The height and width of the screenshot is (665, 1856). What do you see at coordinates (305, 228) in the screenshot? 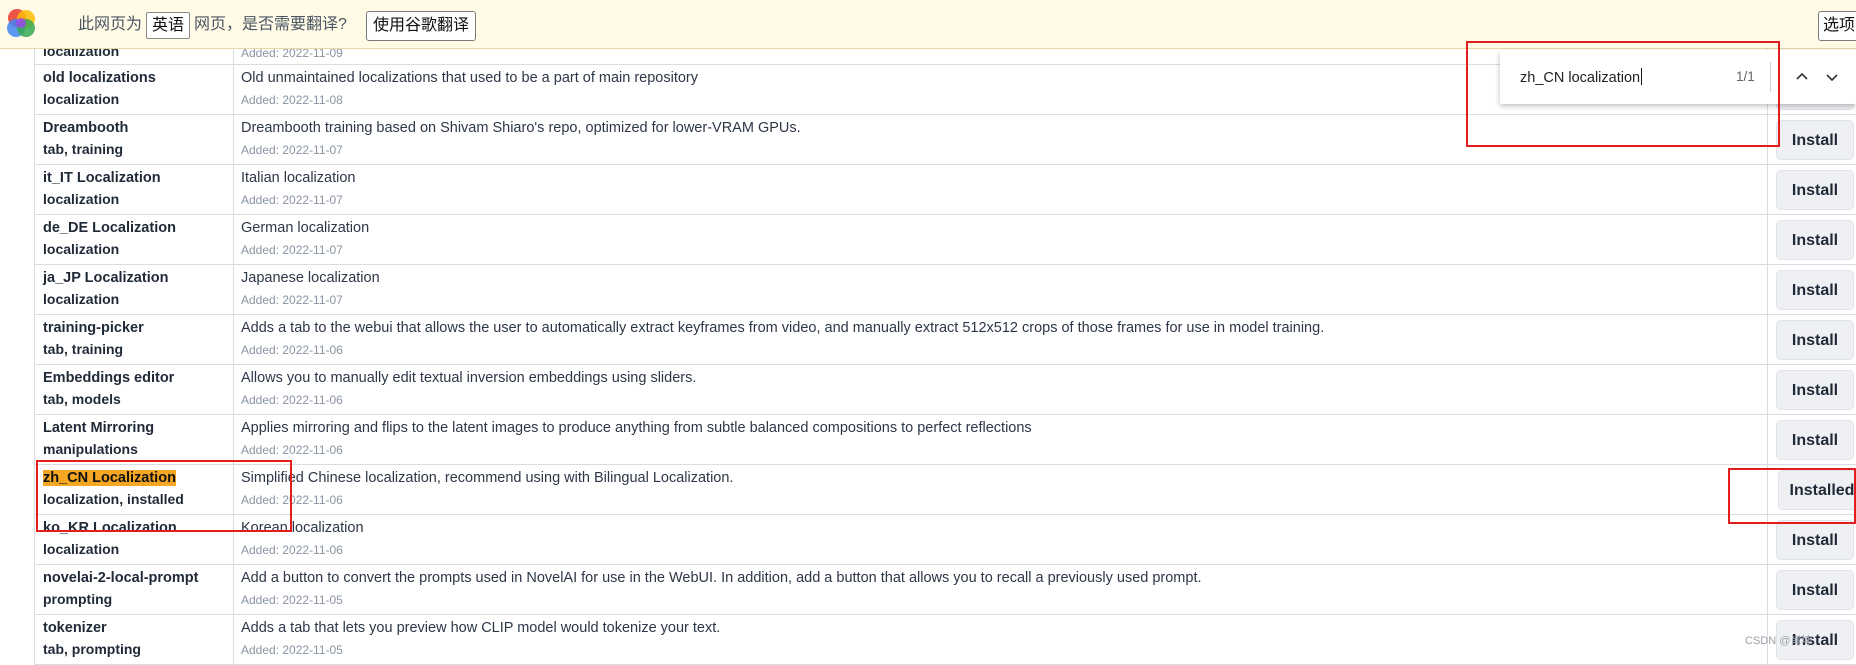
I see `extension-description: German localization` at bounding box center [305, 228].